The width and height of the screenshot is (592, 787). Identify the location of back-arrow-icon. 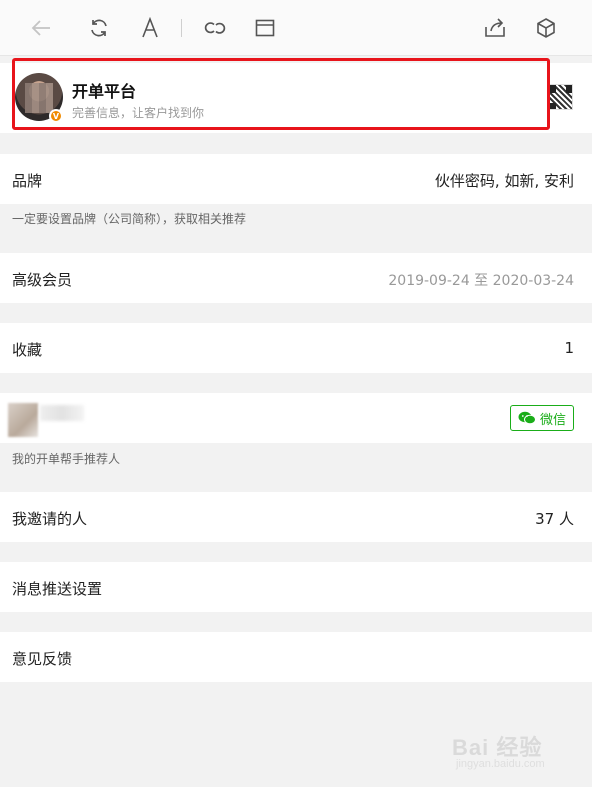
(41, 28).